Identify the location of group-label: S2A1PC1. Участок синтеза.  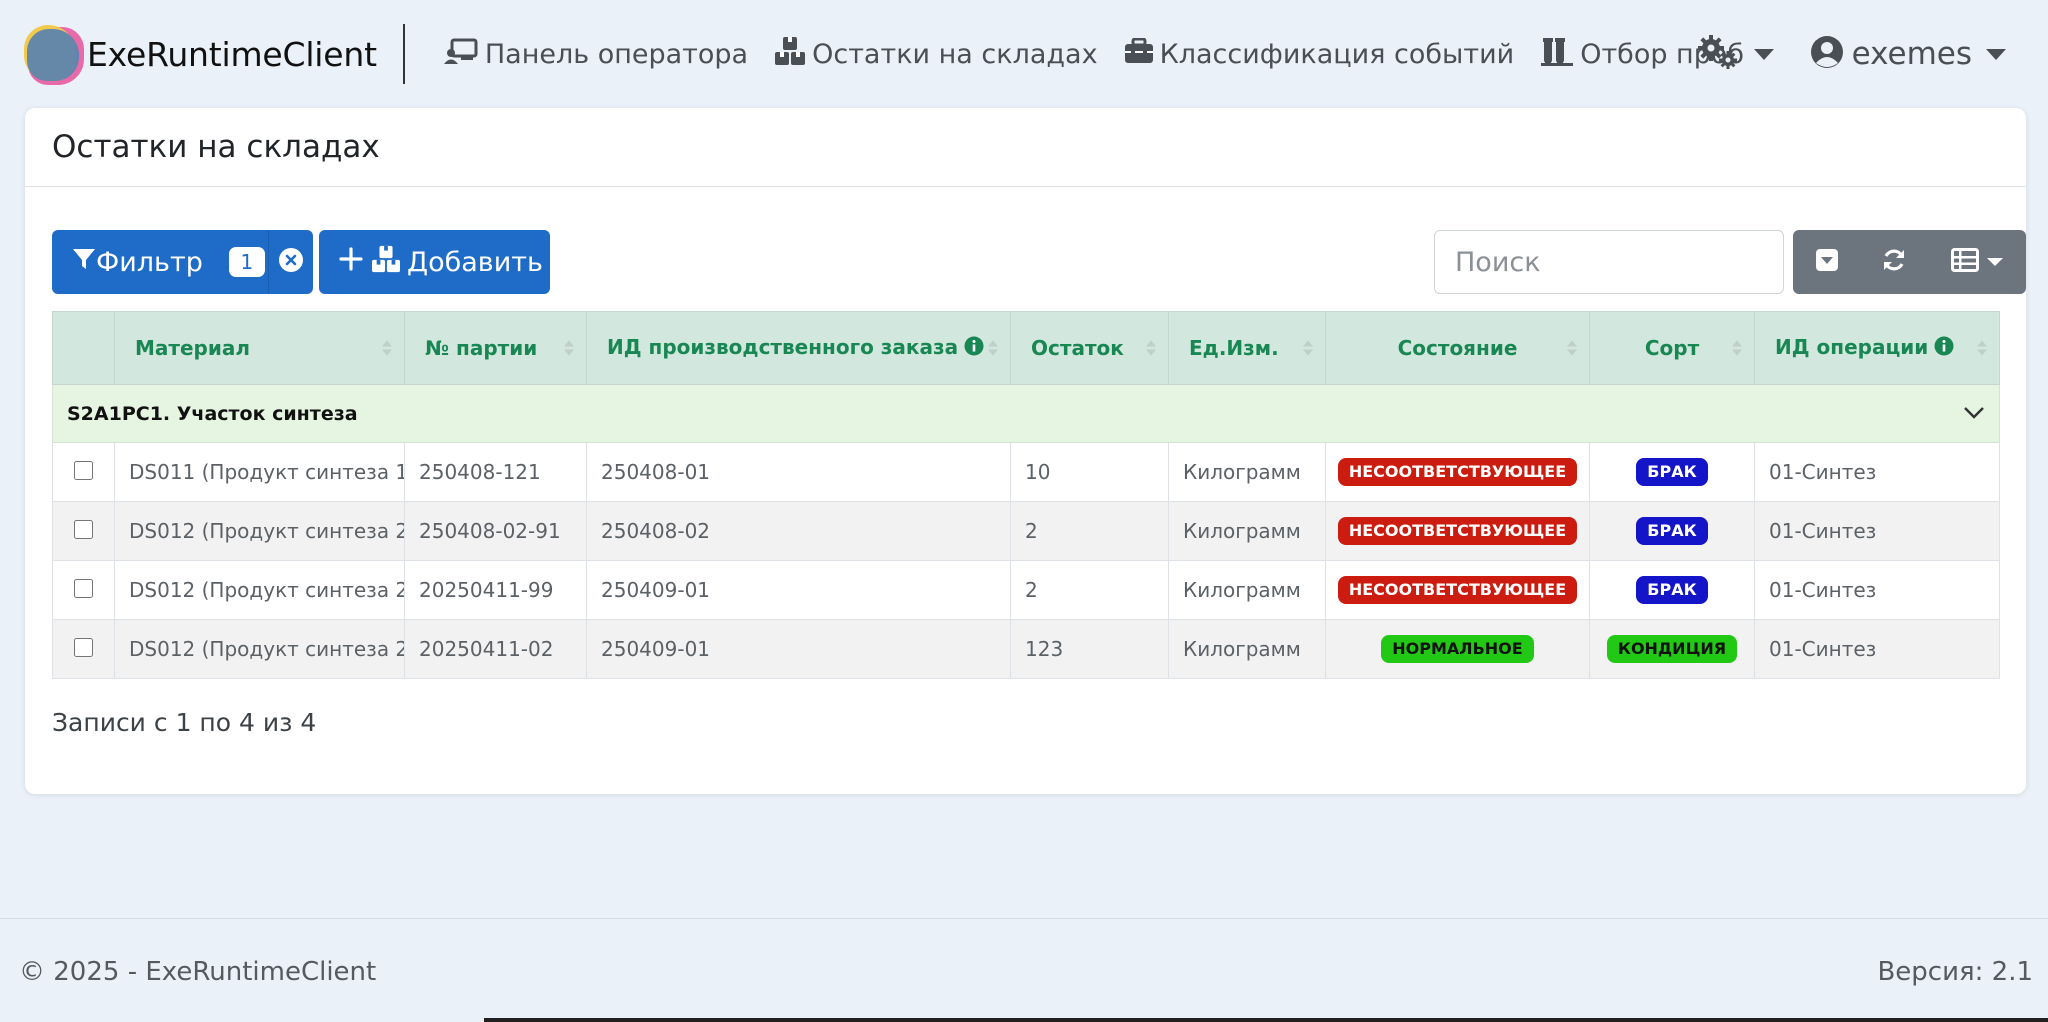
(212, 413).